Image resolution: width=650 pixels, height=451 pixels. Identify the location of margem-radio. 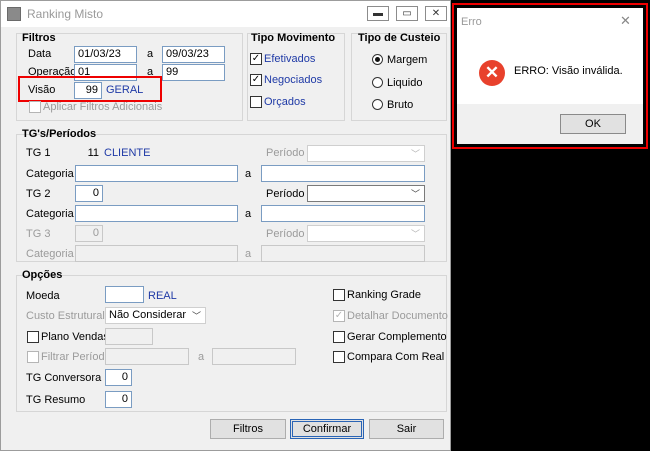
(377, 59).